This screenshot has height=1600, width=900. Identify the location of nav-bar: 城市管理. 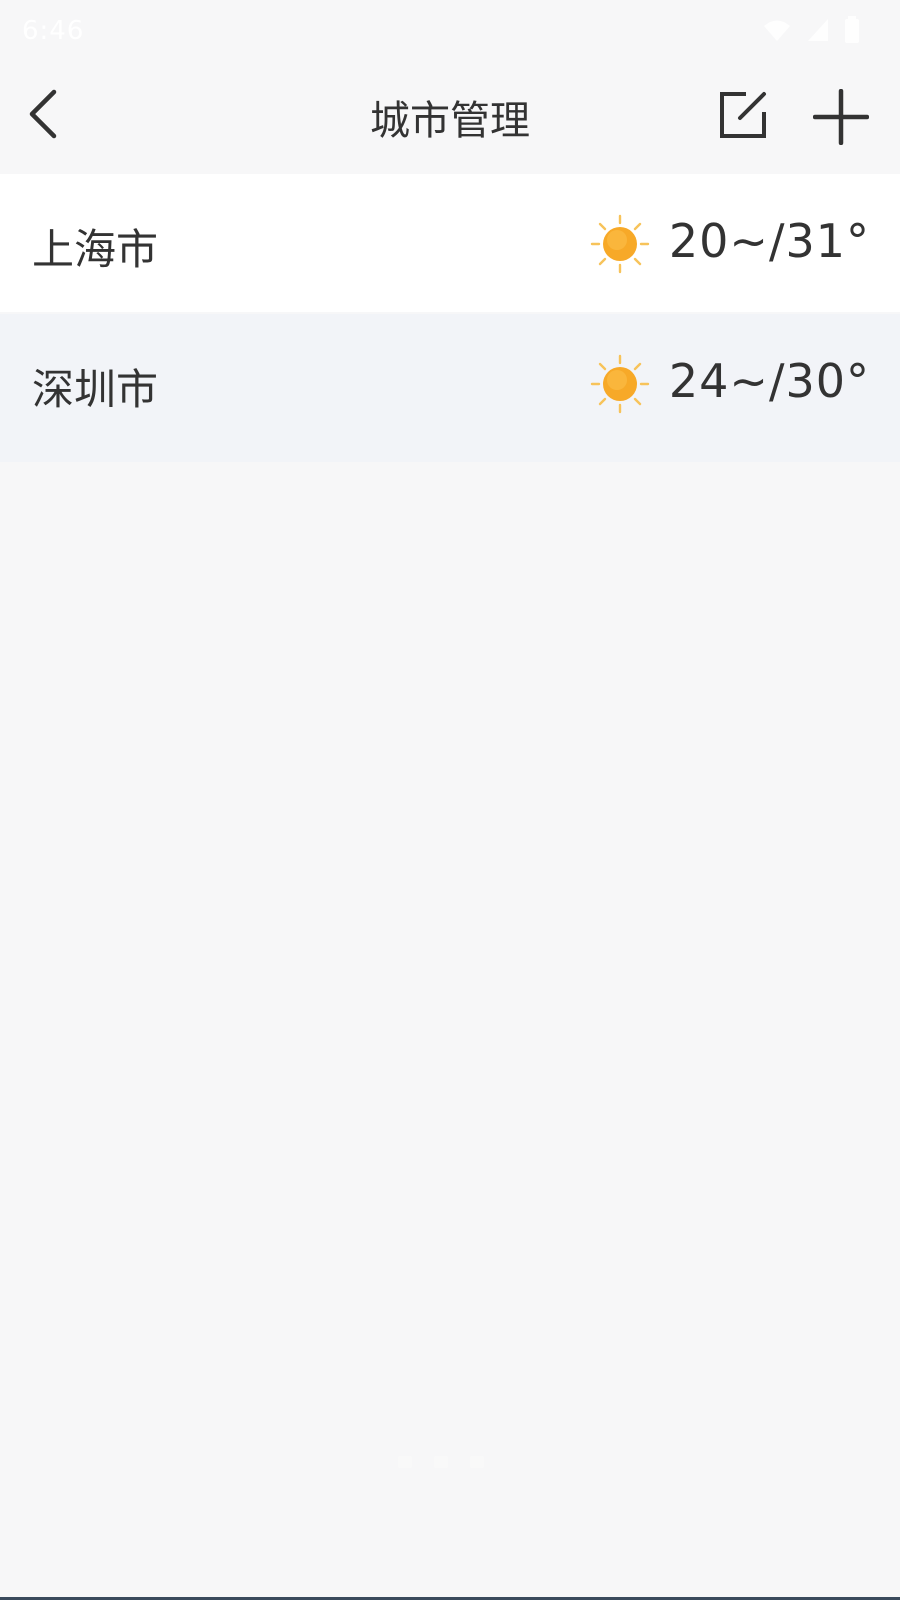
(450, 118).